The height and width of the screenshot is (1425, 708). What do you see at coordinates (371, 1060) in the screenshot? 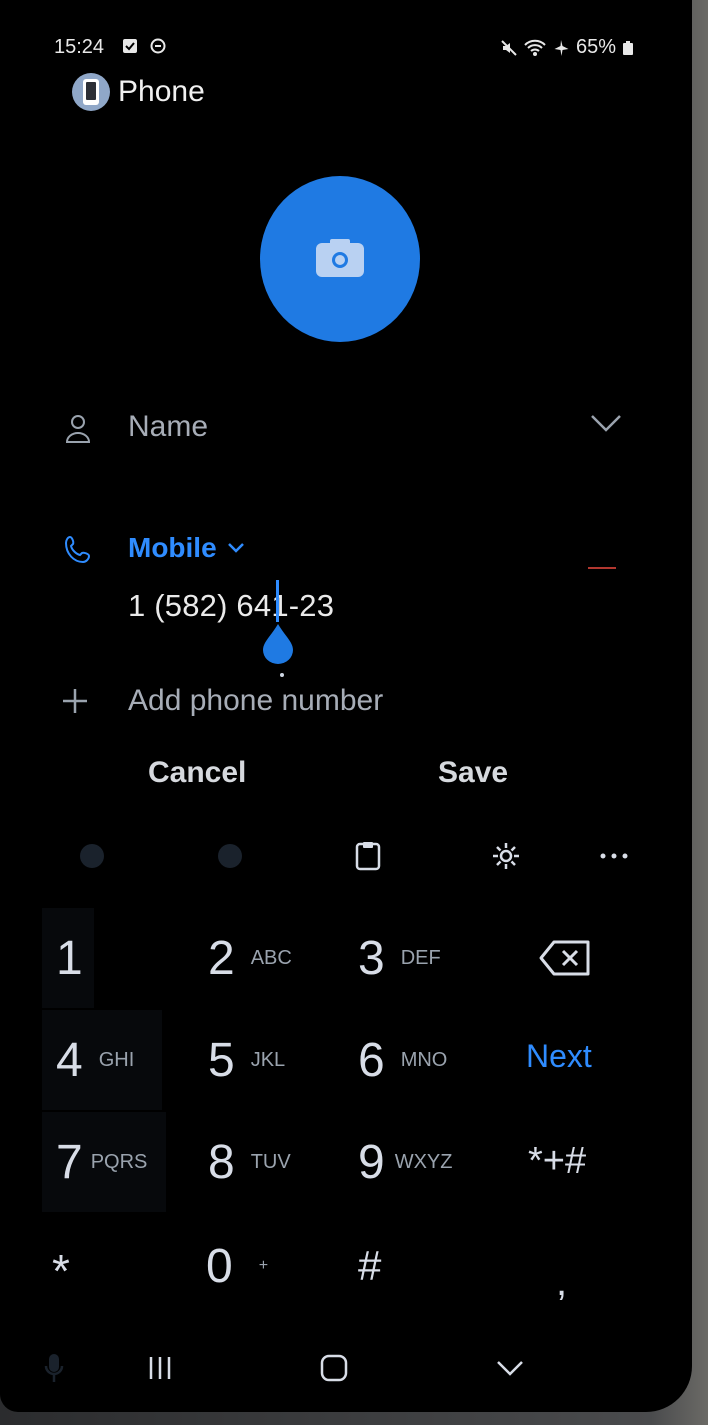
I see `key-digit: 6` at bounding box center [371, 1060].